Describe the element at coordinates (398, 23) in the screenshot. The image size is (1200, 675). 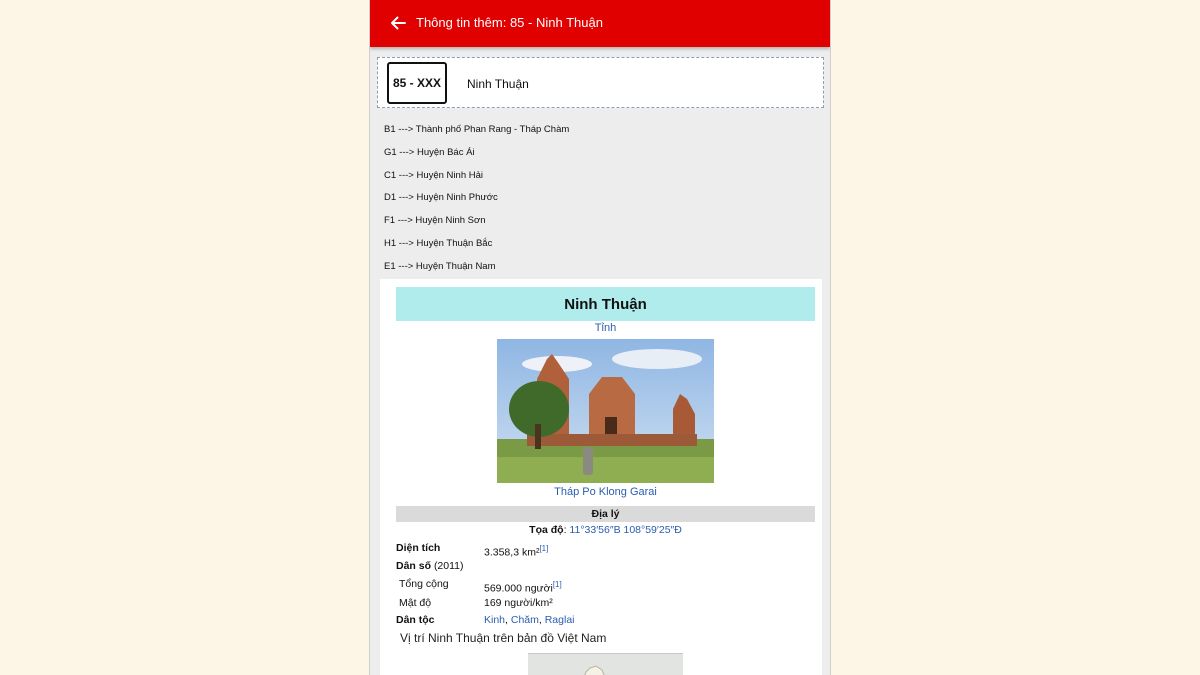
I see `back-arrow-icon` at that location.